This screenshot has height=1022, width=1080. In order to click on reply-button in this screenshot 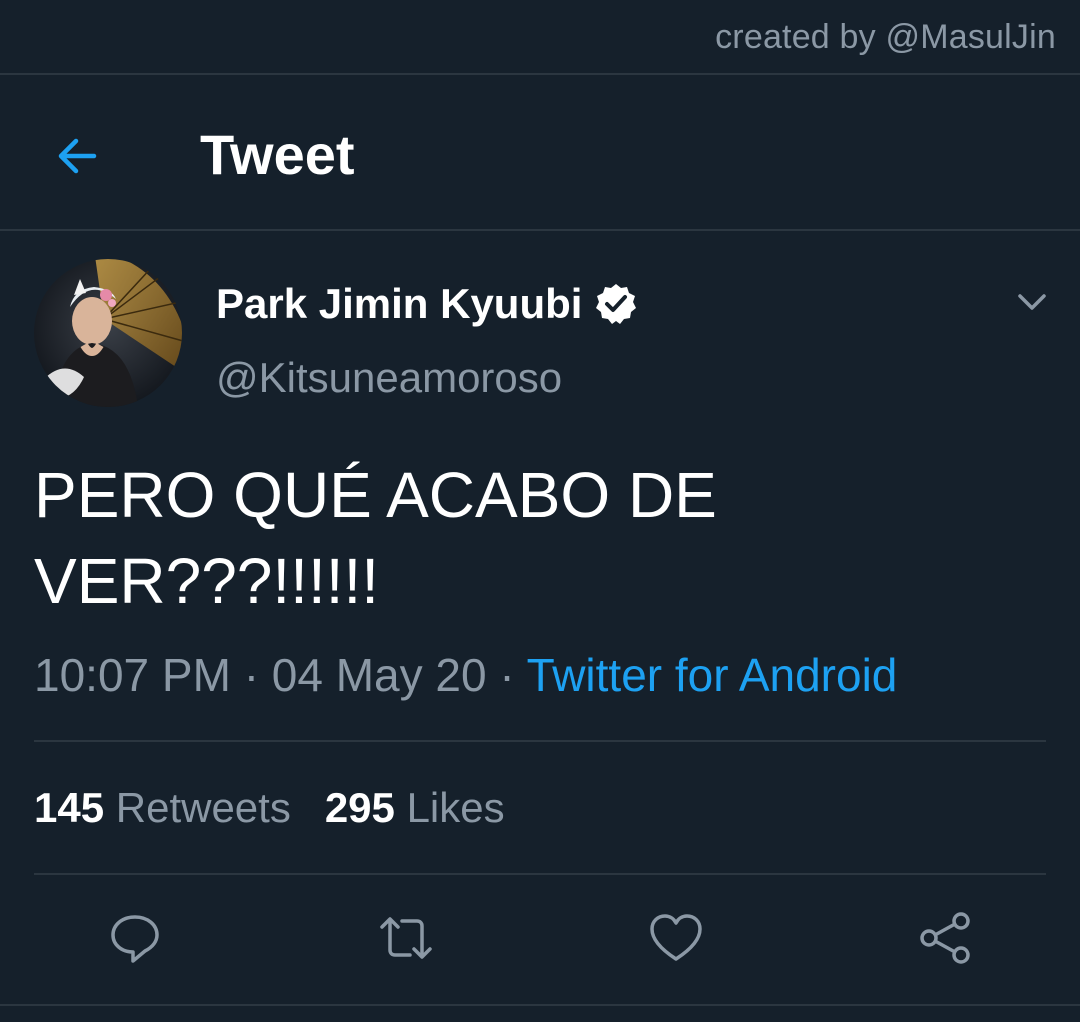, I will do `click(135, 938)`.